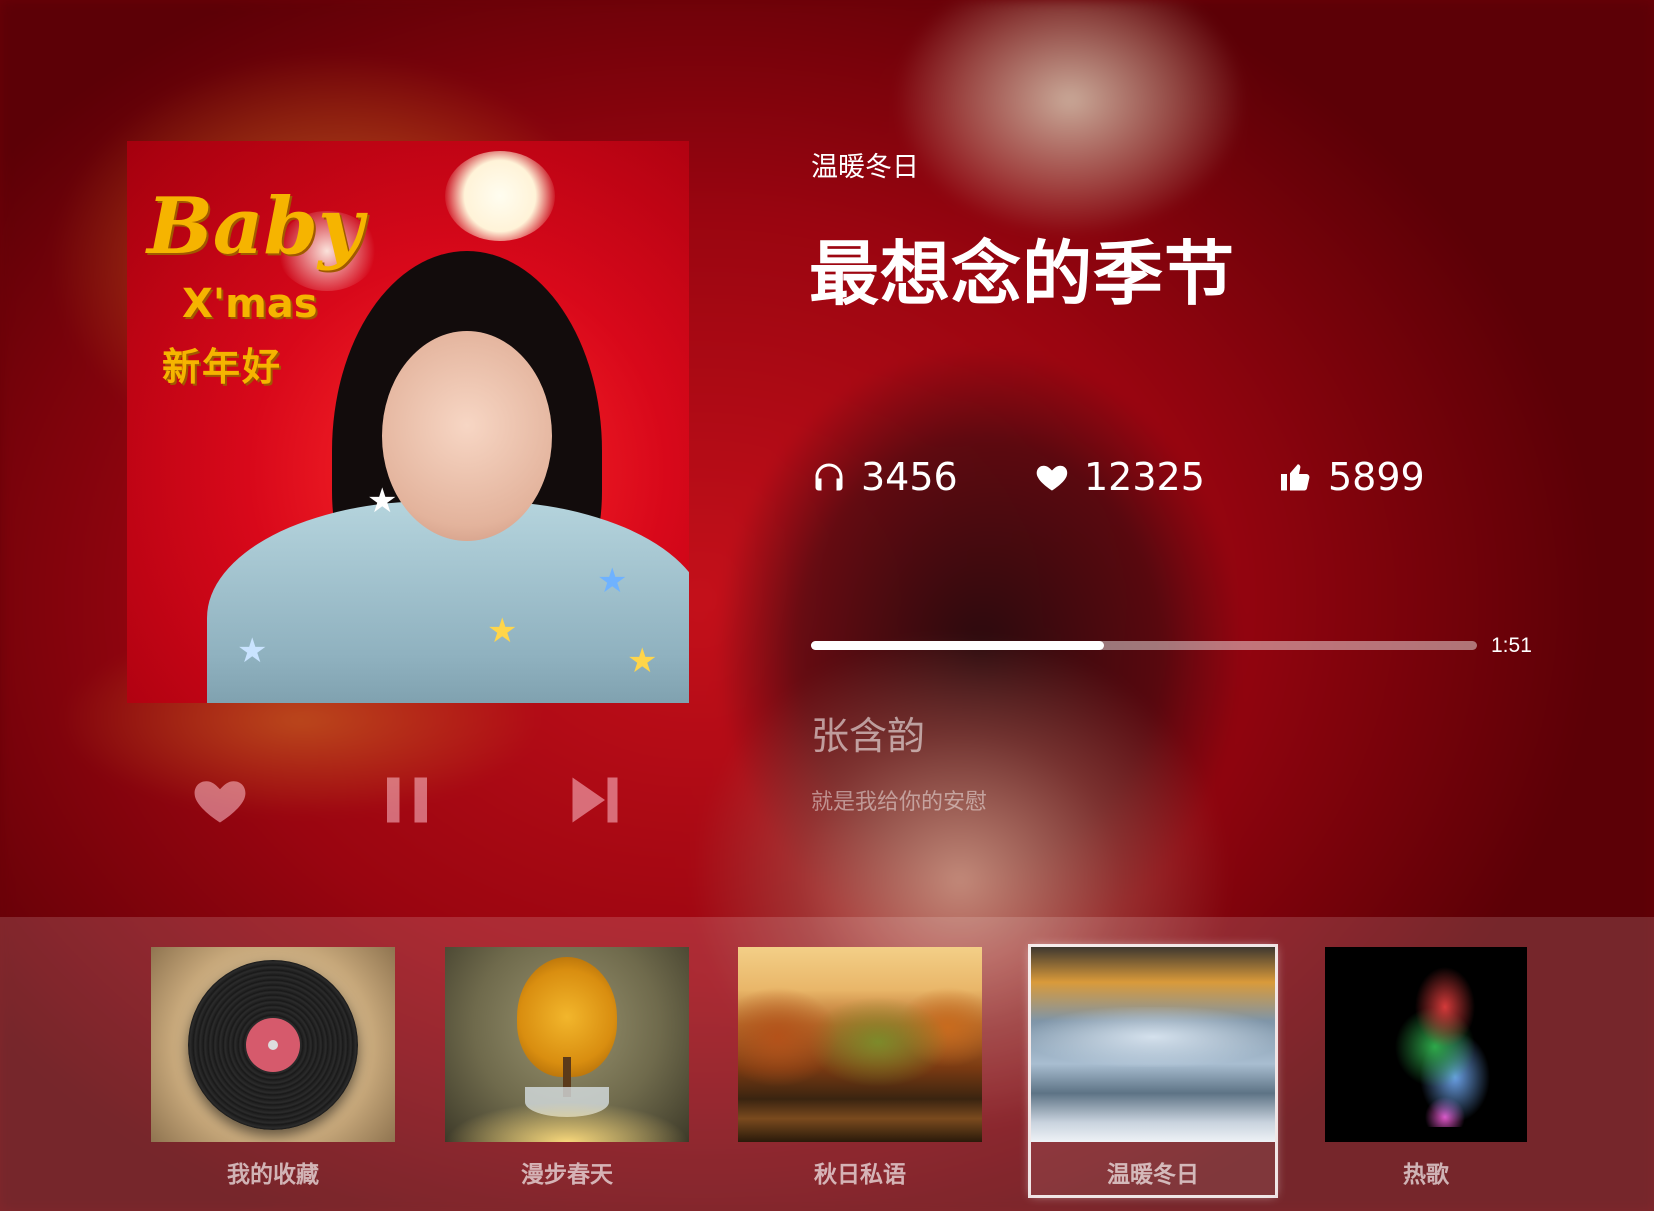 The image size is (1654, 1211). I want to click on autumn-lake-thumbnail, so click(860, 1044).